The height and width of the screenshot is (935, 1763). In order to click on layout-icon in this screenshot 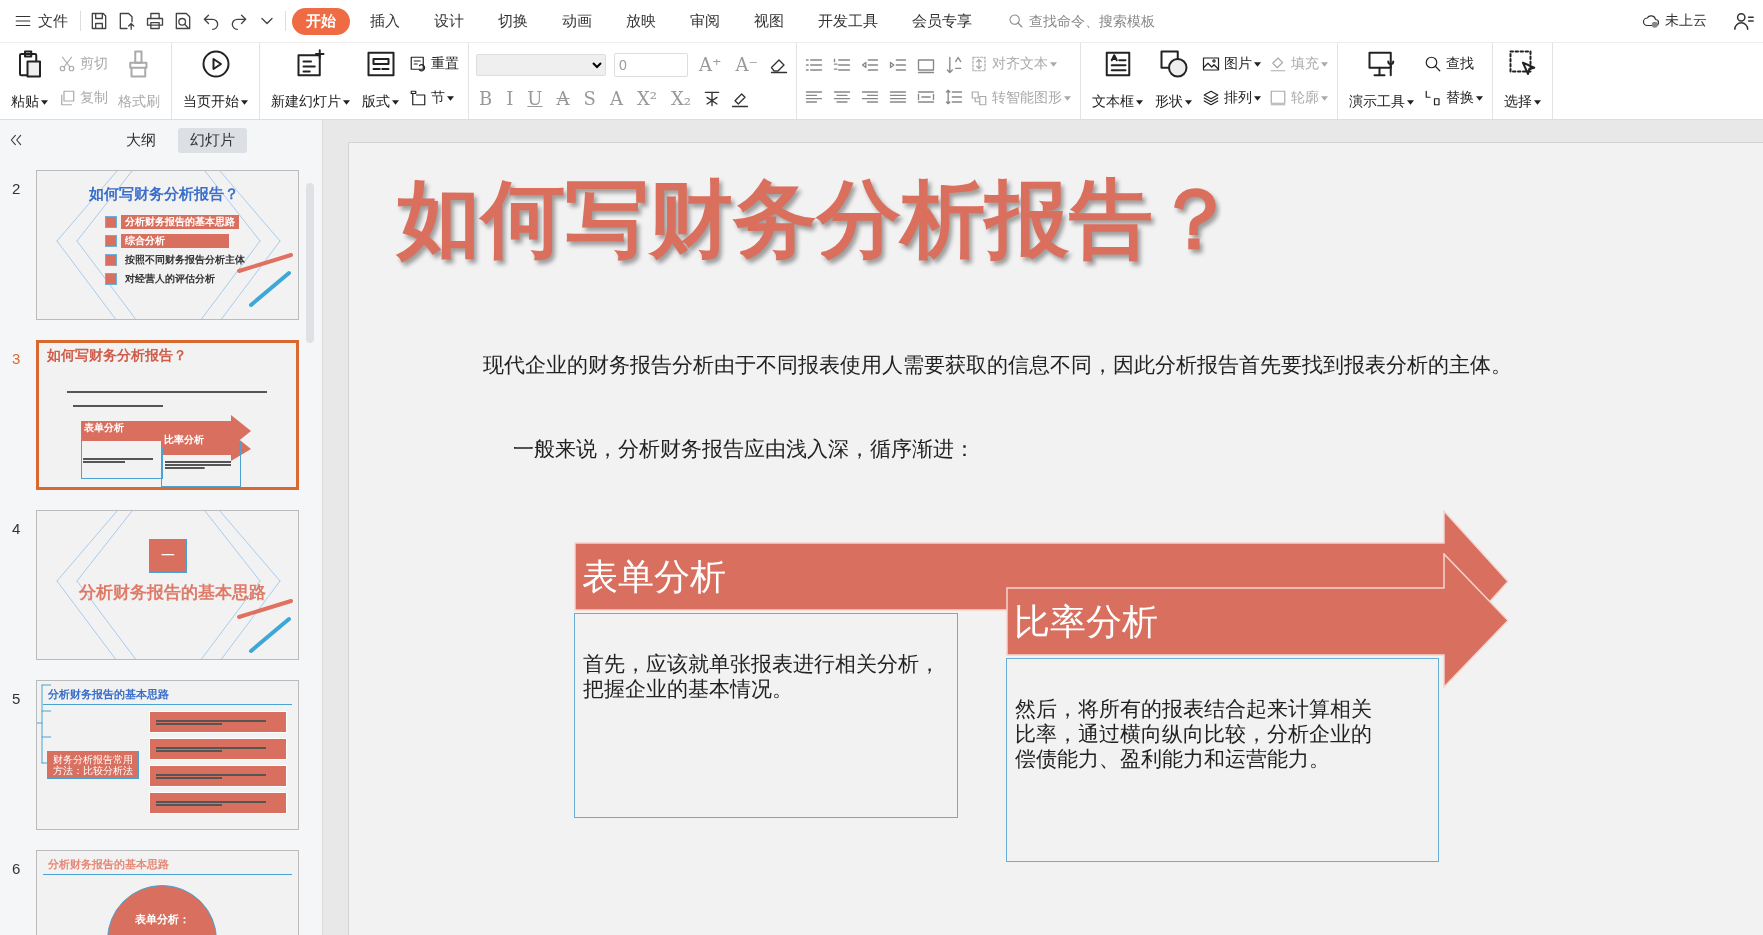, I will do `click(380, 64)`.